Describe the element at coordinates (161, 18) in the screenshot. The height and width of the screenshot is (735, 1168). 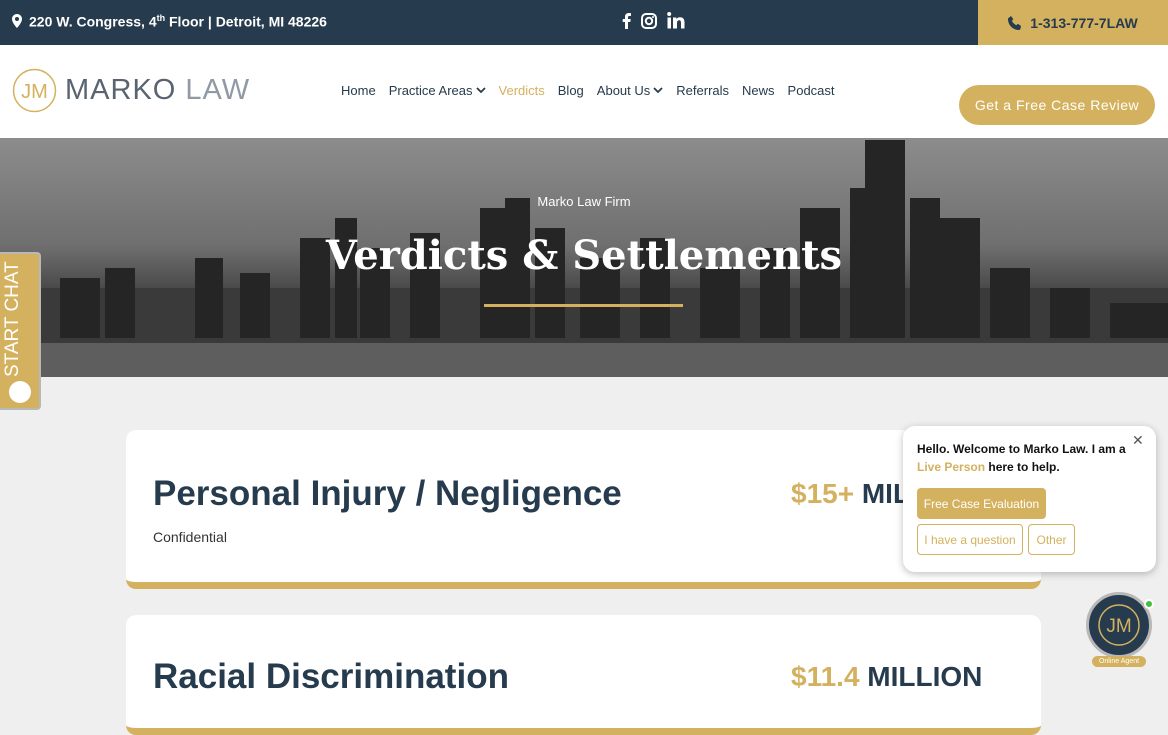
I see `address-sup: th` at that location.